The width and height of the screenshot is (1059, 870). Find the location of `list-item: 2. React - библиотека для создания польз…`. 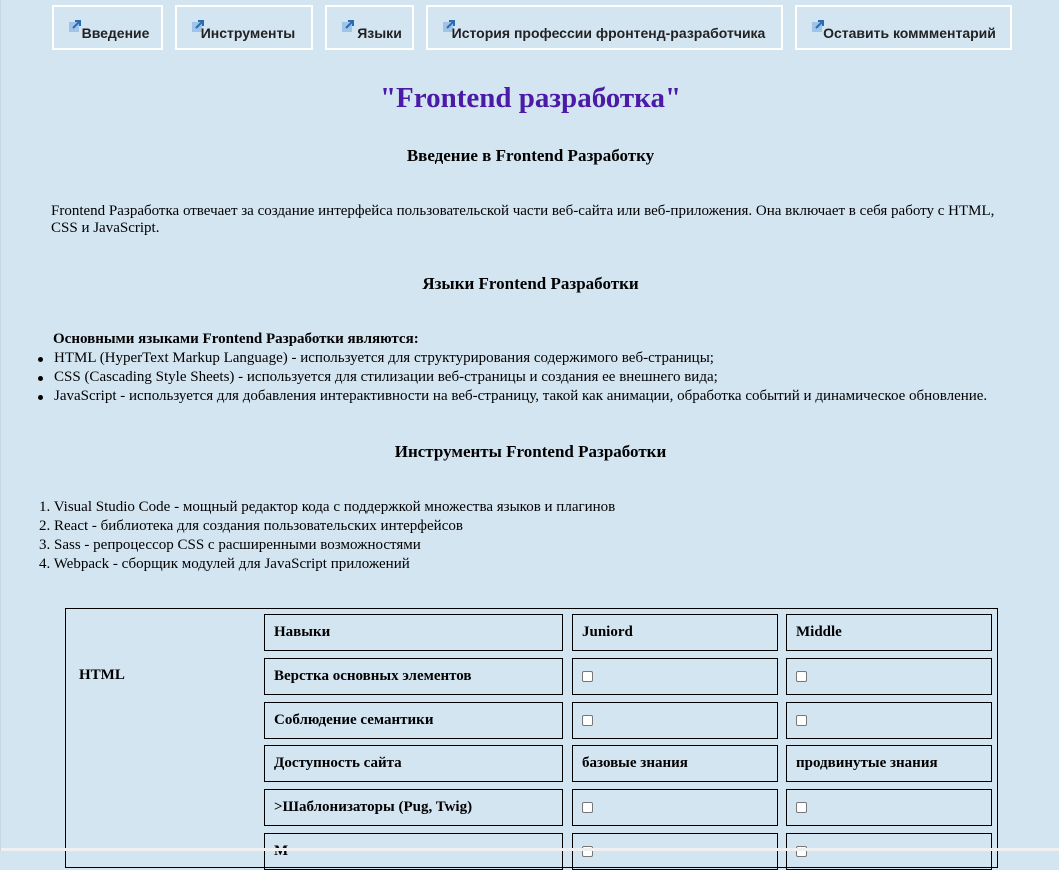

list-item: 2. React - библиотека для создания польз… is located at coordinates (251, 526).